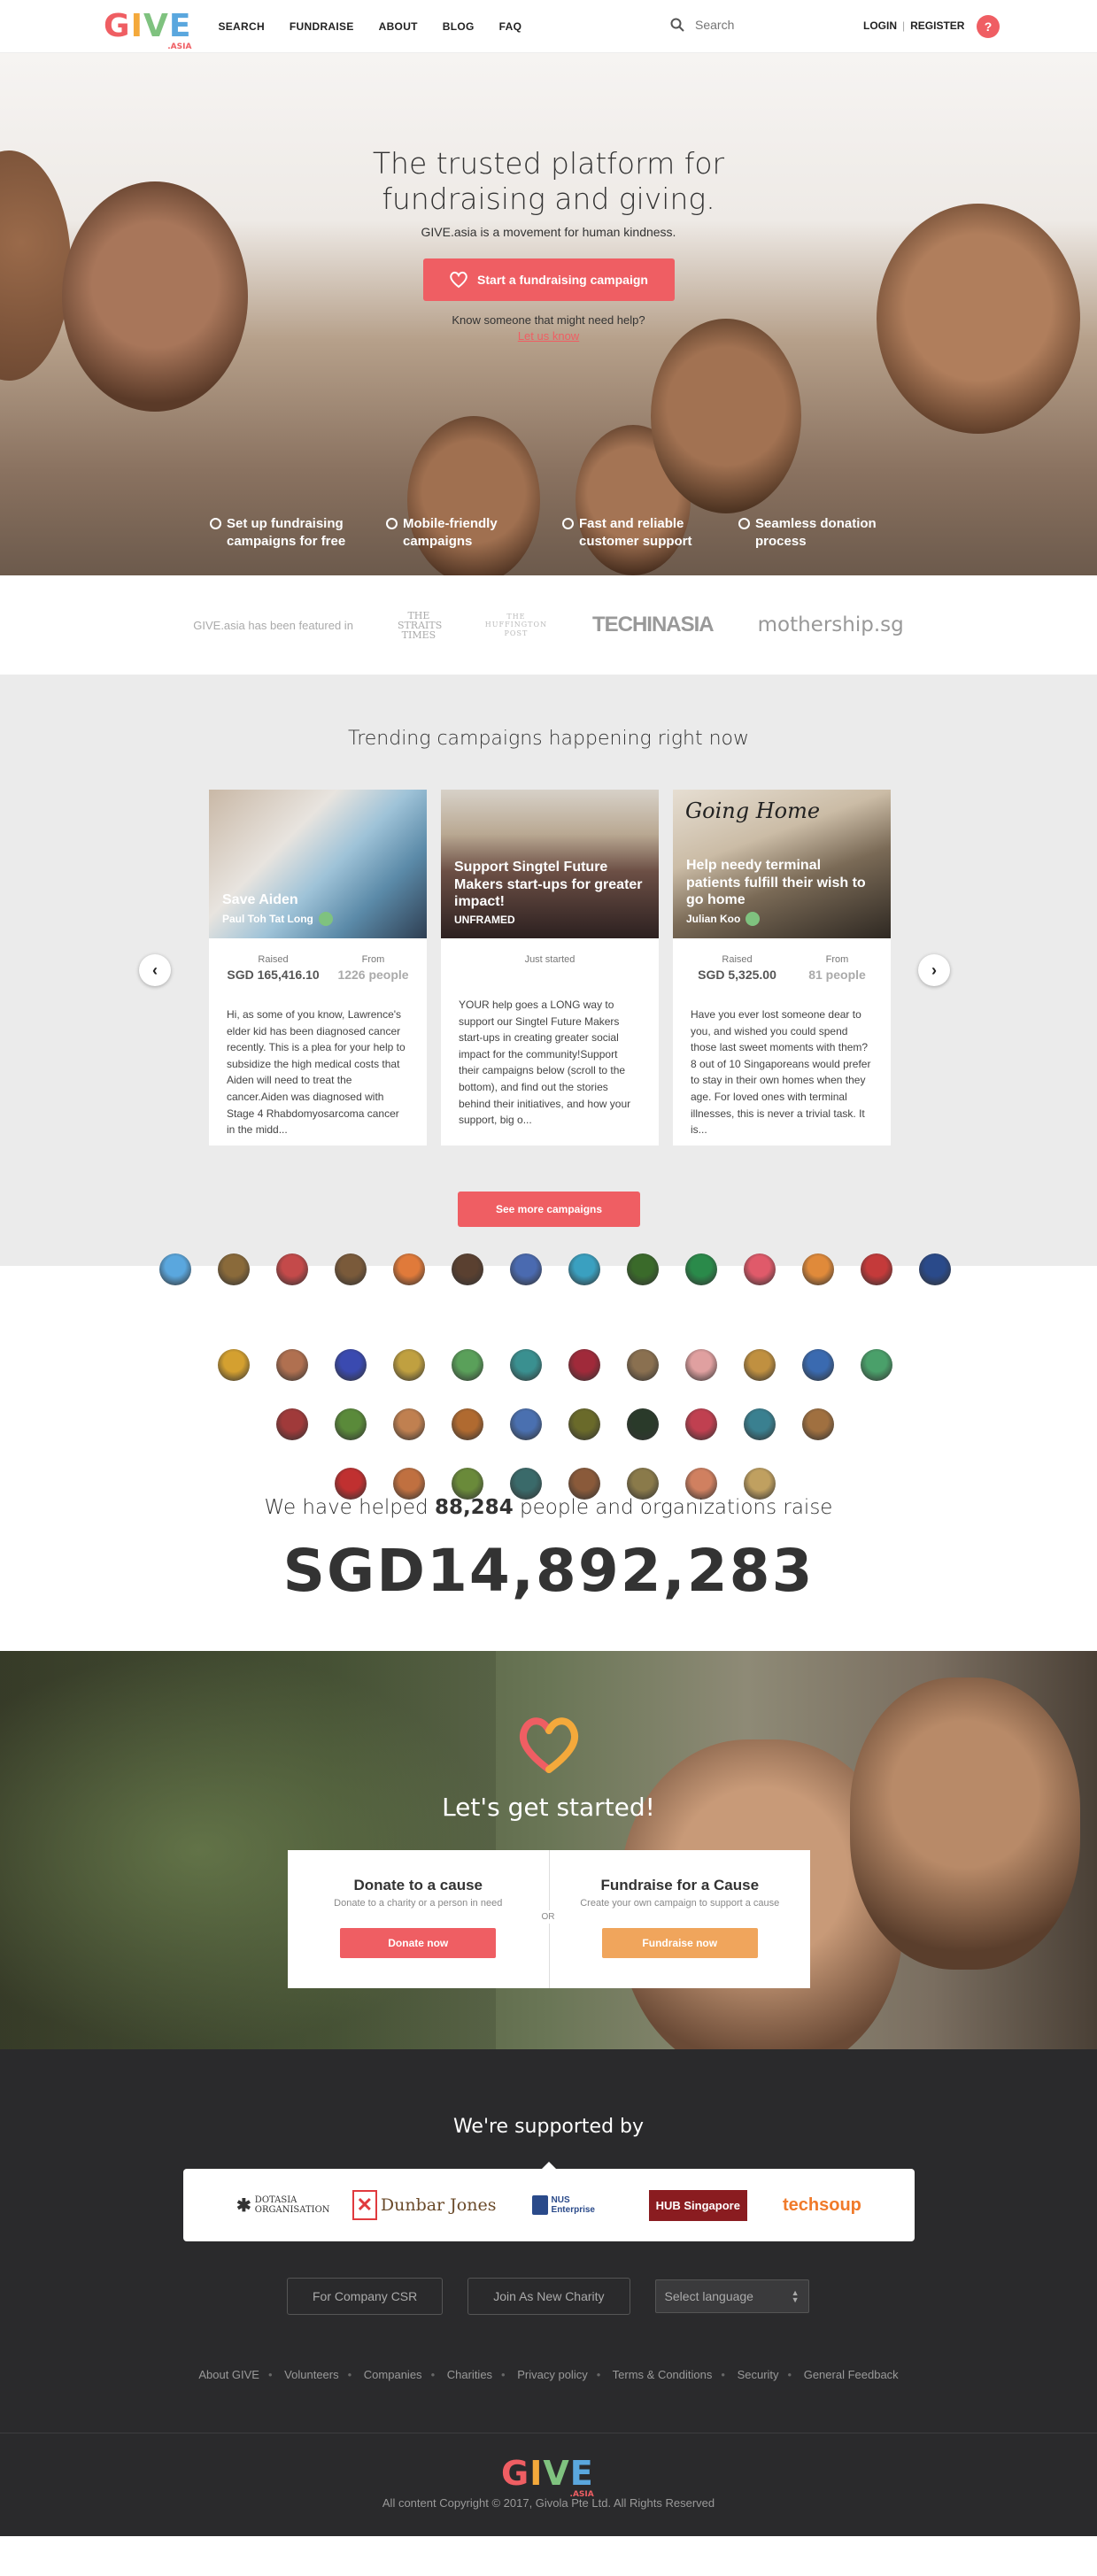 The width and height of the screenshot is (1097, 2576). What do you see at coordinates (459, 26) in the screenshot?
I see `nav-blog: BLOG` at bounding box center [459, 26].